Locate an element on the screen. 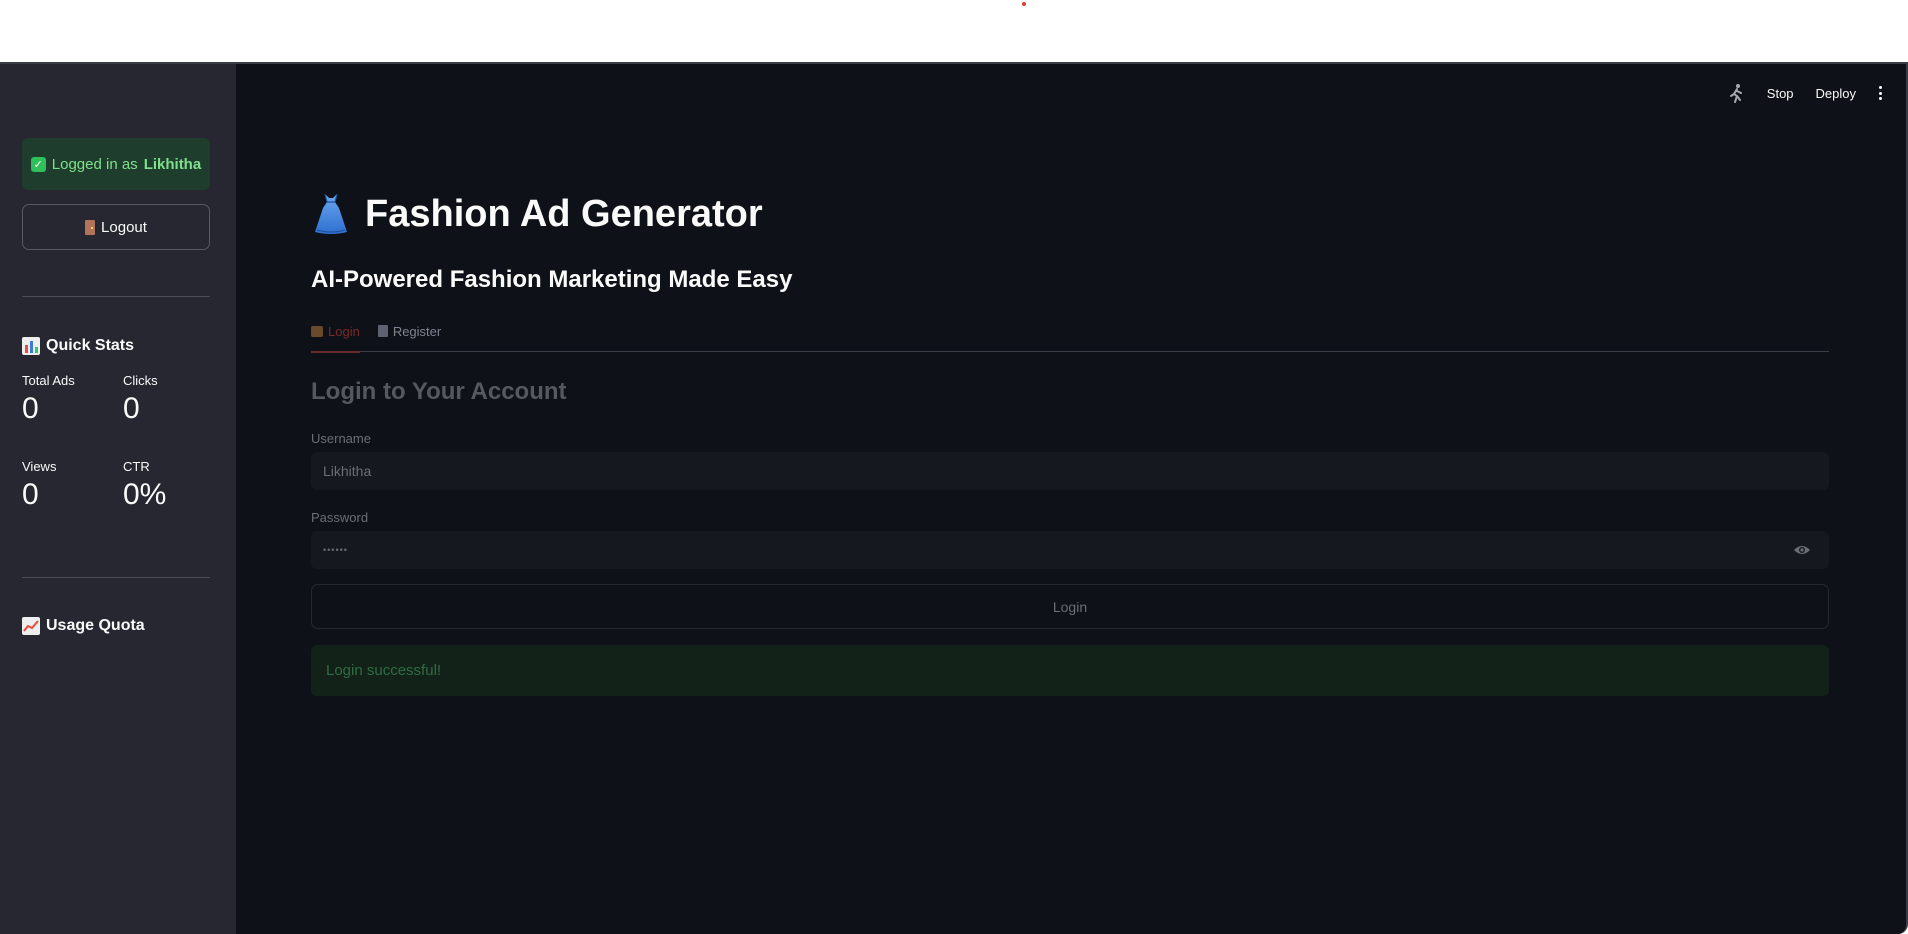 This screenshot has width=1908, height=934. tab-login: Login is located at coordinates (335, 338).